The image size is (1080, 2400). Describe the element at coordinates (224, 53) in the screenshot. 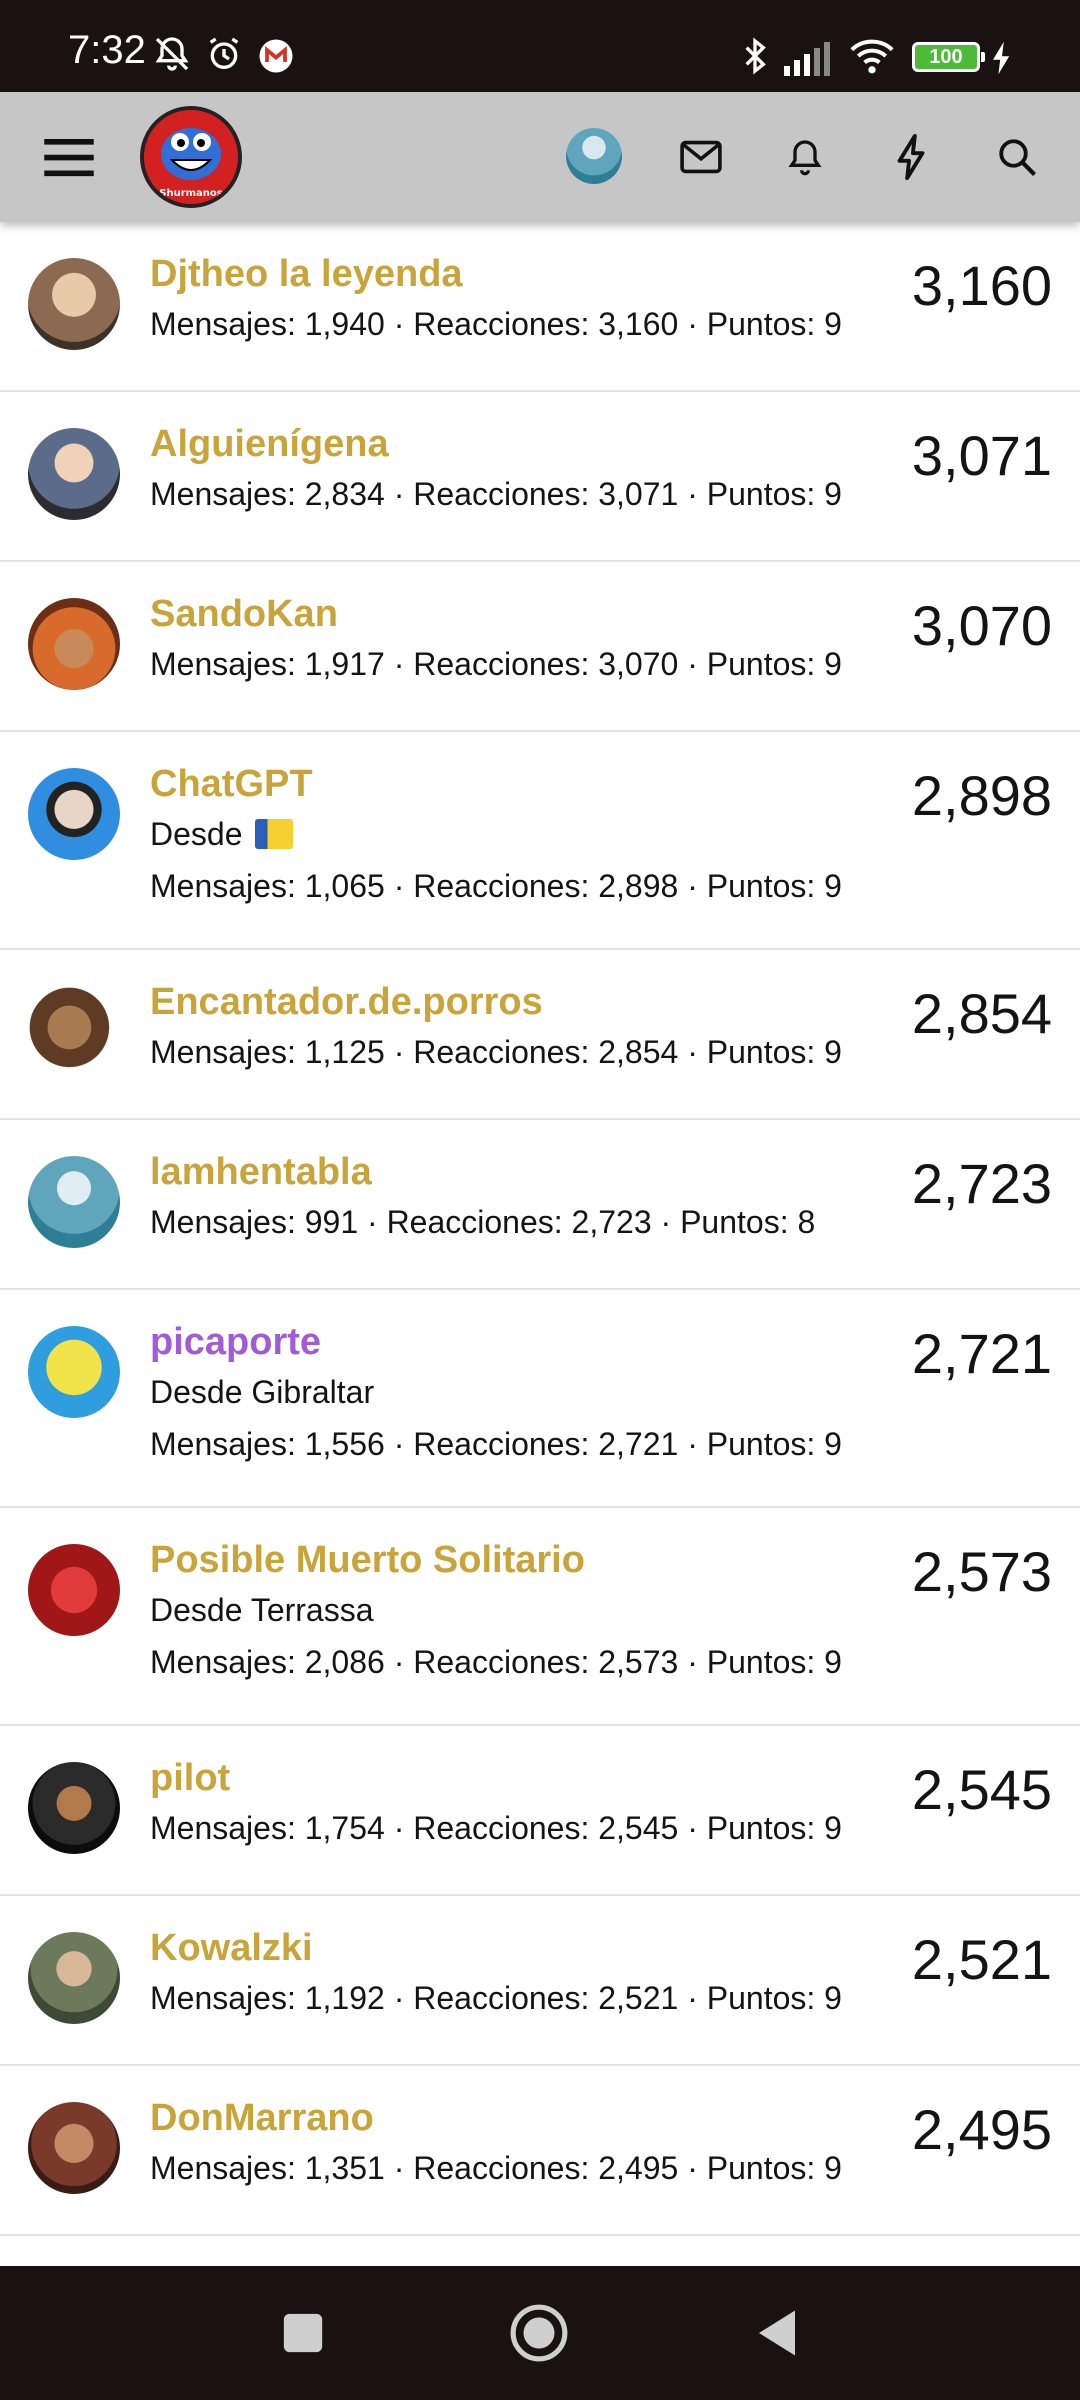

I see `alarm-icon` at that location.